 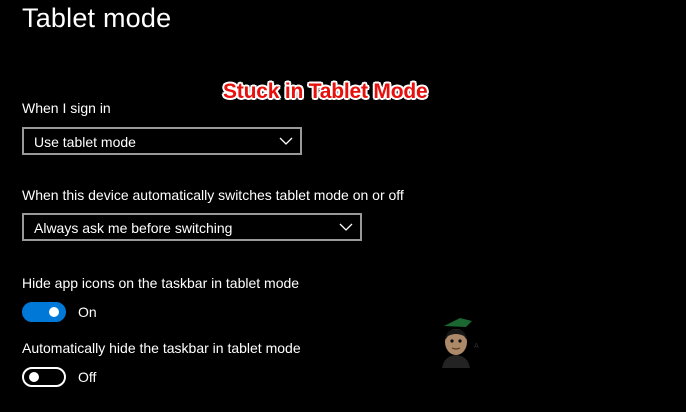 What do you see at coordinates (85, 142) in the screenshot?
I see `sign-in-selected-value: Use tablet mode` at bounding box center [85, 142].